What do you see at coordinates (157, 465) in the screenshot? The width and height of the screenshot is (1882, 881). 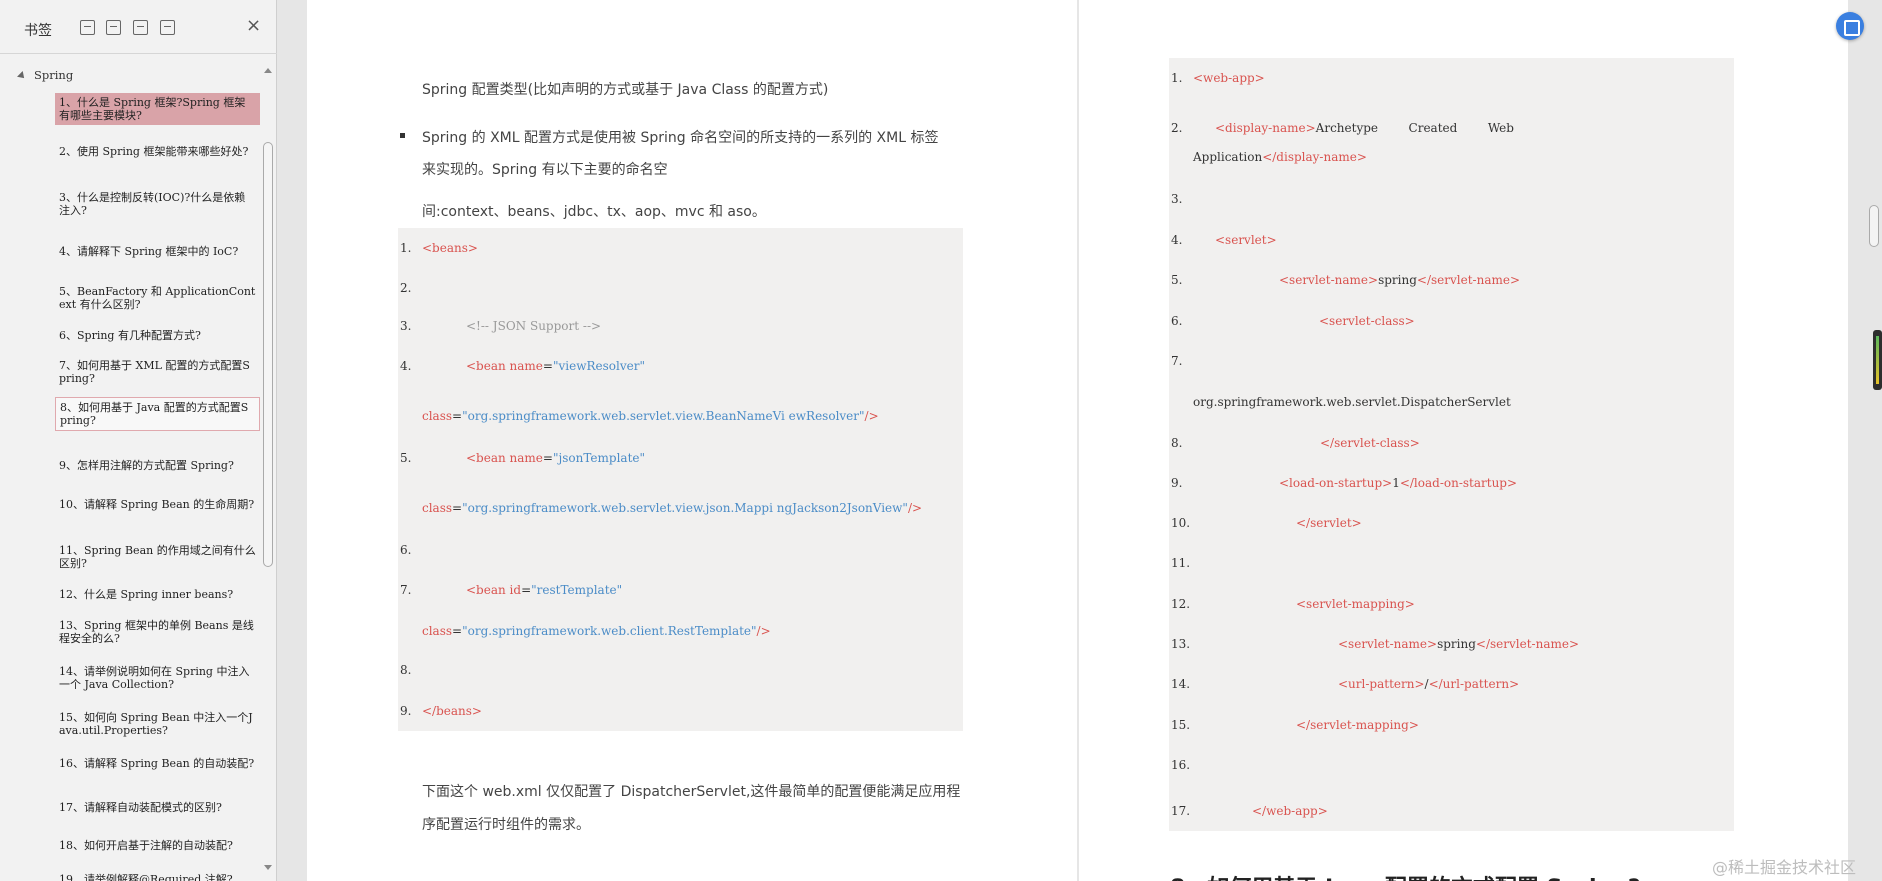 I see `bookmark-item: 9、怎样用注解的方式配置 Spring?` at bounding box center [157, 465].